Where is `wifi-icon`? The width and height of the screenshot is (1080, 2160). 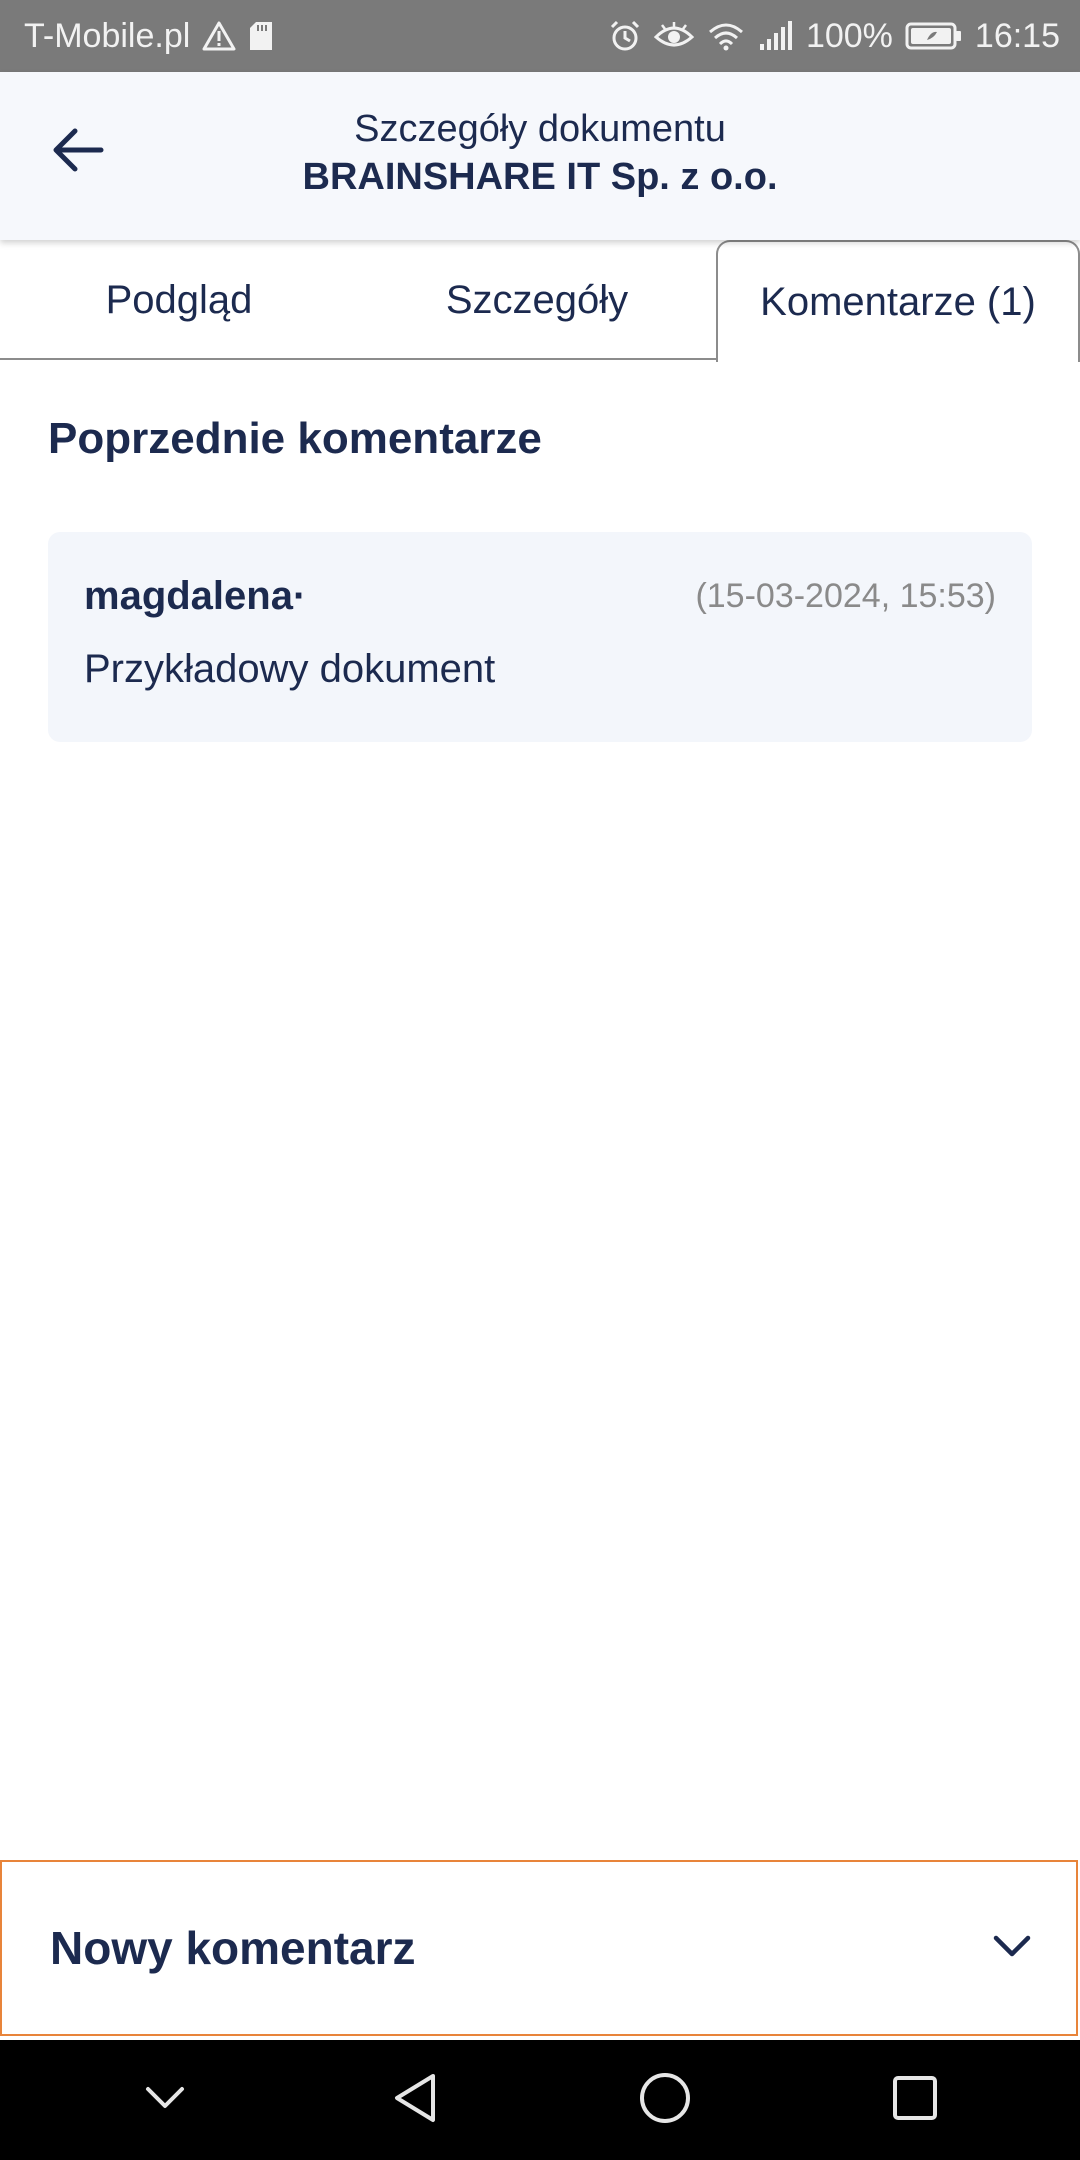 wifi-icon is located at coordinates (726, 36).